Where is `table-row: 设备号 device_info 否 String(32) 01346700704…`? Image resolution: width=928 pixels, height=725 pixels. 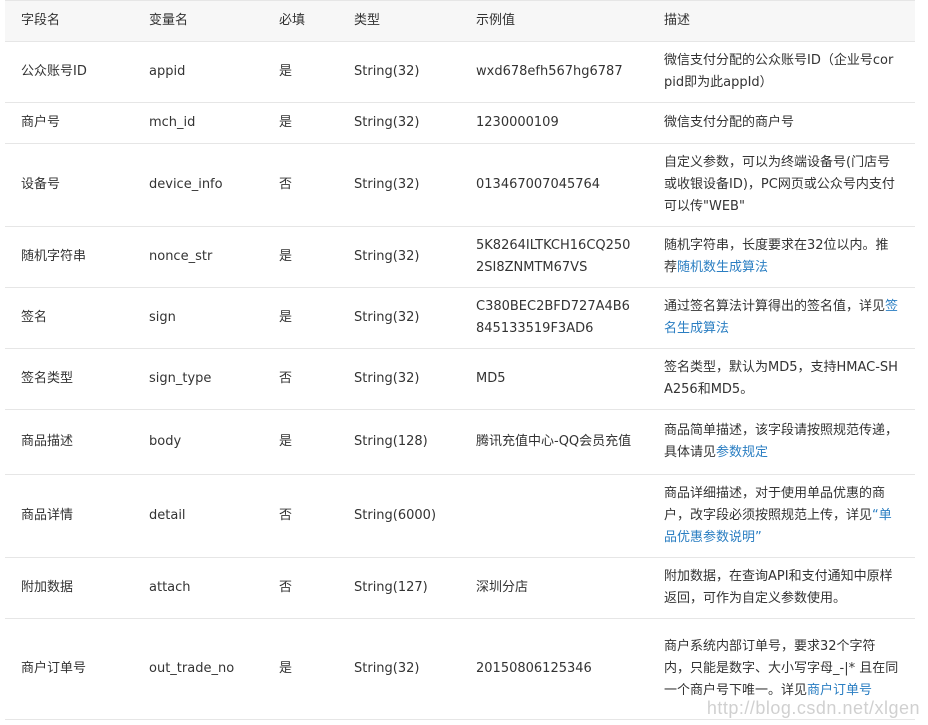 table-row: 设备号 device_info 否 String(32) 01346700704… is located at coordinates (460, 185).